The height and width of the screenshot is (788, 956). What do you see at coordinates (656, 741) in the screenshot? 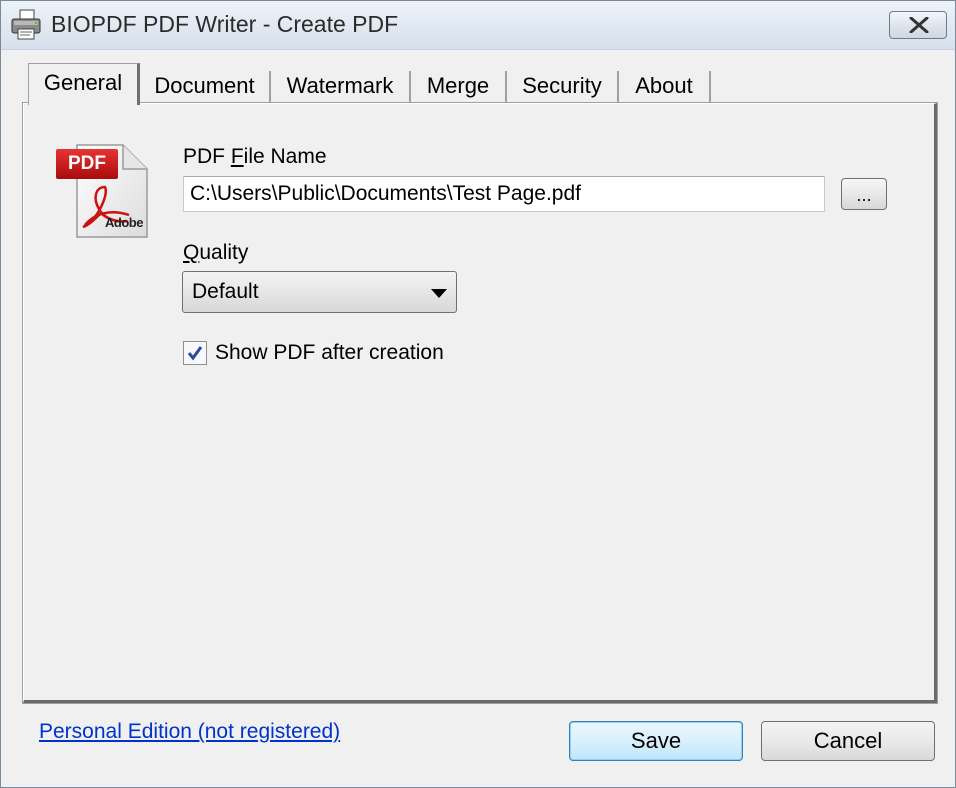
I see `save-button: Save` at bounding box center [656, 741].